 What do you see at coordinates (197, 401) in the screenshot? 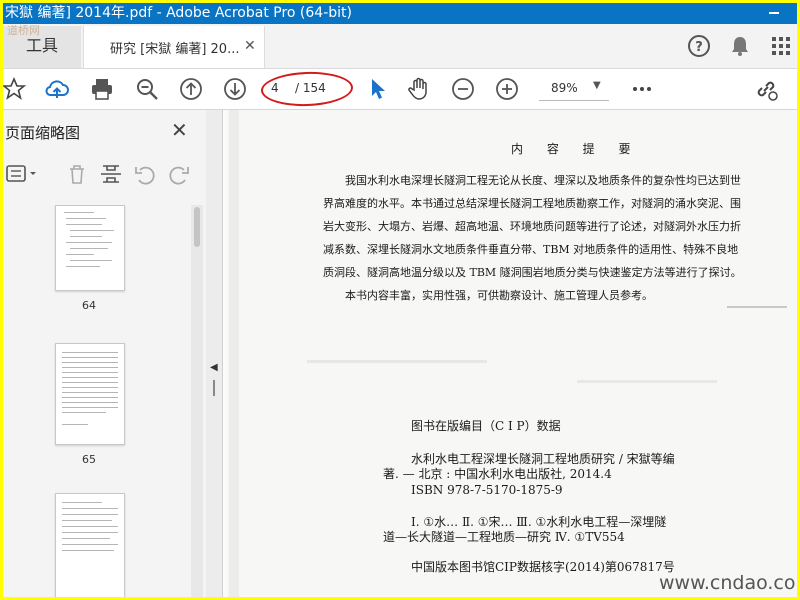
I see `thumbnail-scrollbar` at bounding box center [197, 401].